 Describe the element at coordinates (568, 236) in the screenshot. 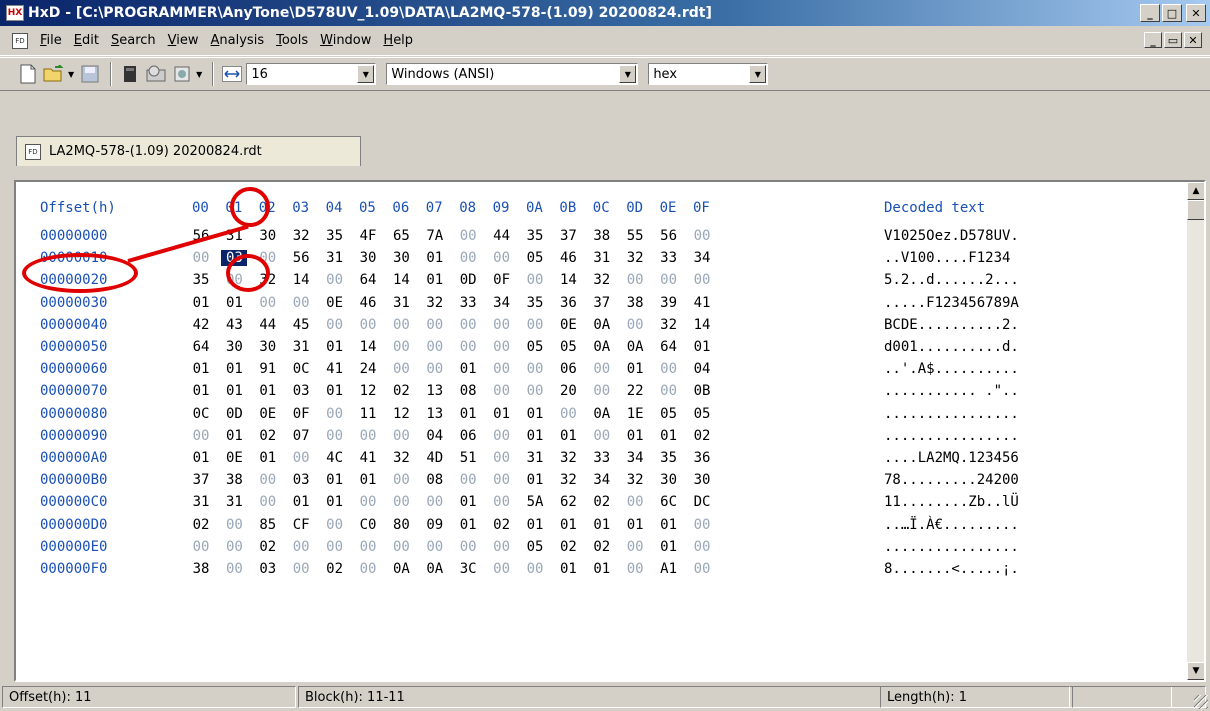

I see `hex-byte: 37` at that location.